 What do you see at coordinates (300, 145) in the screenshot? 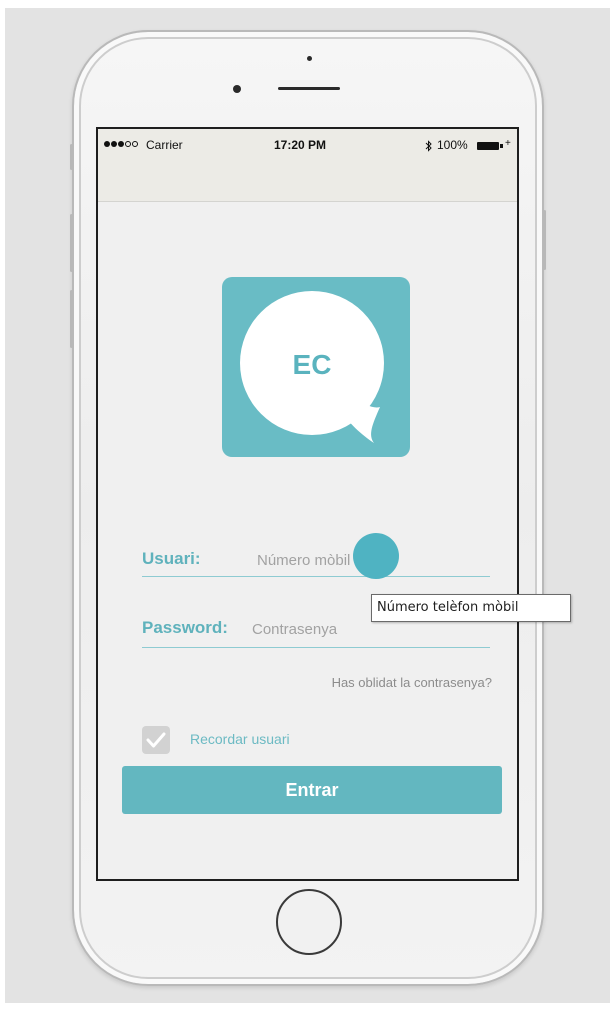
I see `status-time: 17:20 PM` at bounding box center [300, 145].